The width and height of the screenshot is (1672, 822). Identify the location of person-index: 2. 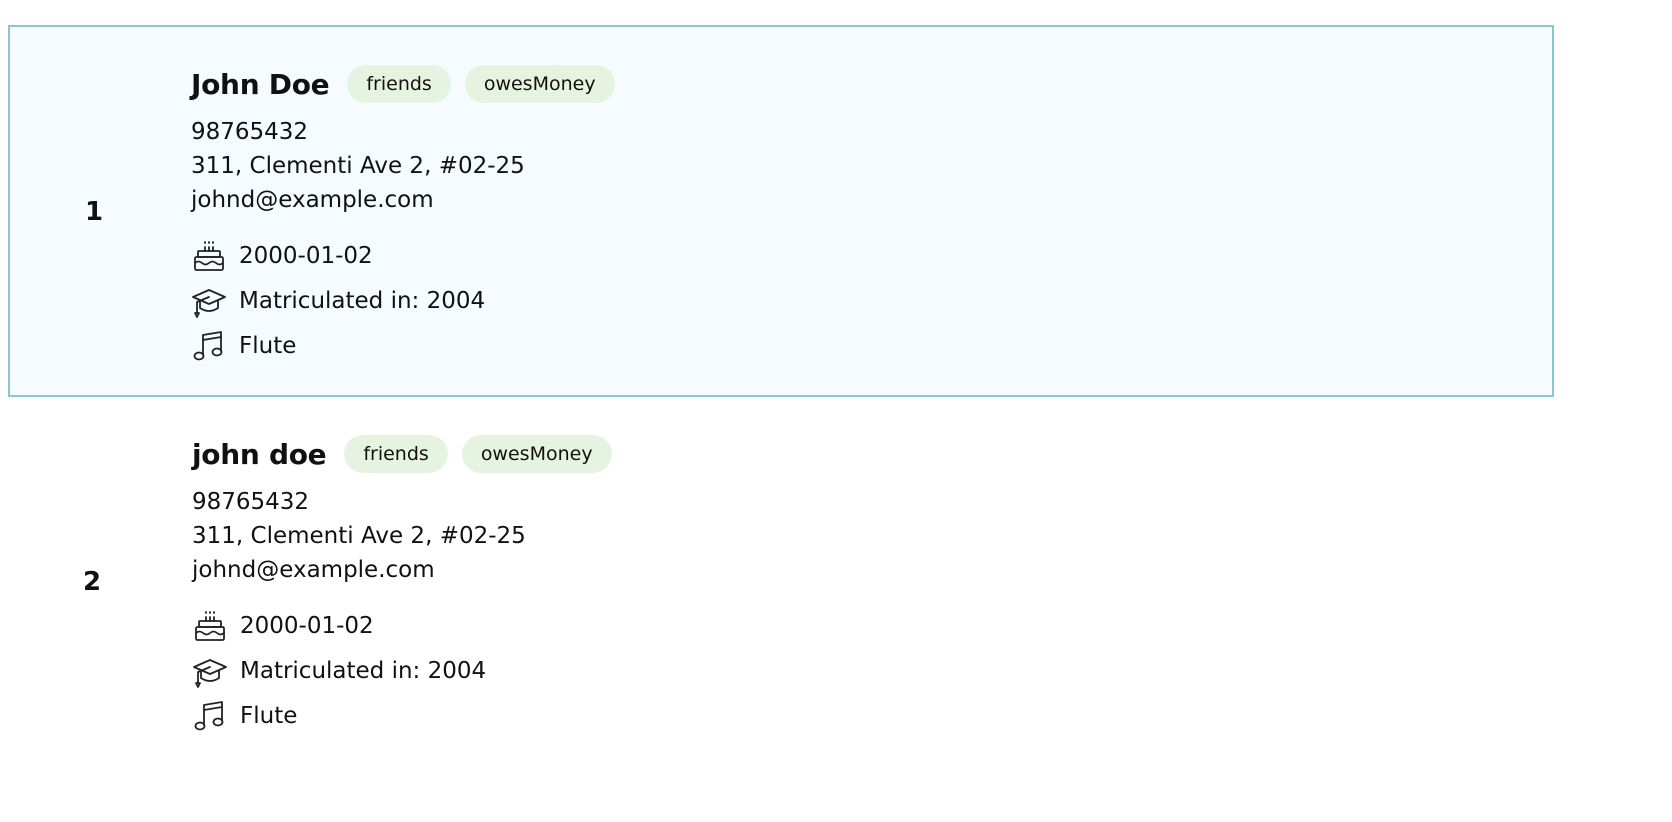
(92, 582).